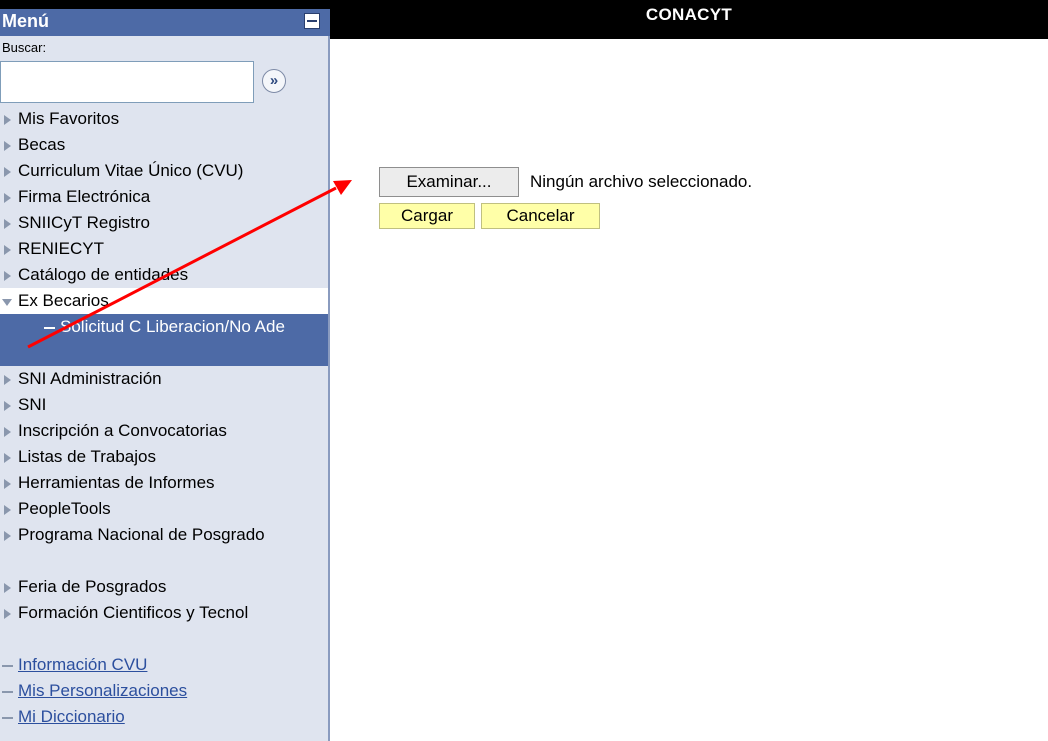  What do you see at coordinates (164, 548) in the screenshot?
I see `menu-item-programa-nacional-posgrado: Programa Nacional de Posgrado` at bounding box center [164, 548].